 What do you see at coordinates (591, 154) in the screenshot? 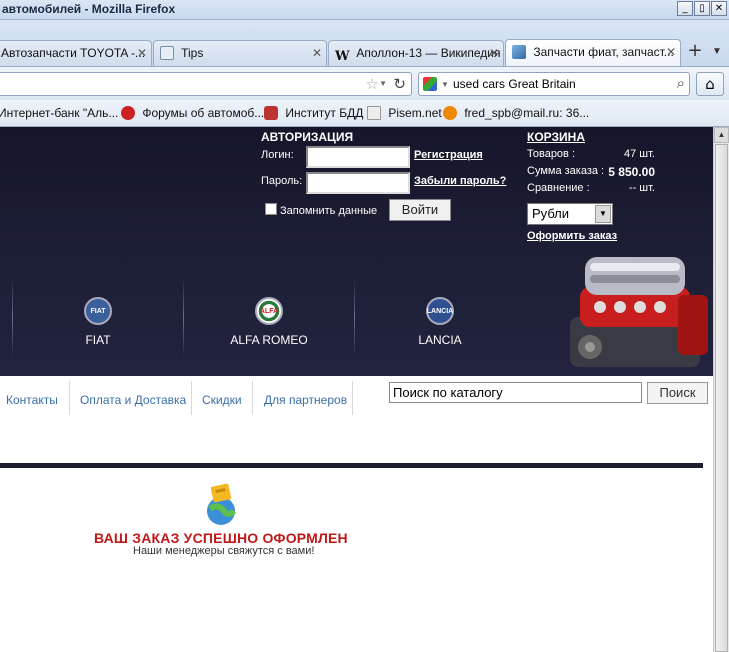
I see `cart-items-row: Товаров : 47 шт.` at bounding box center [591, 154].